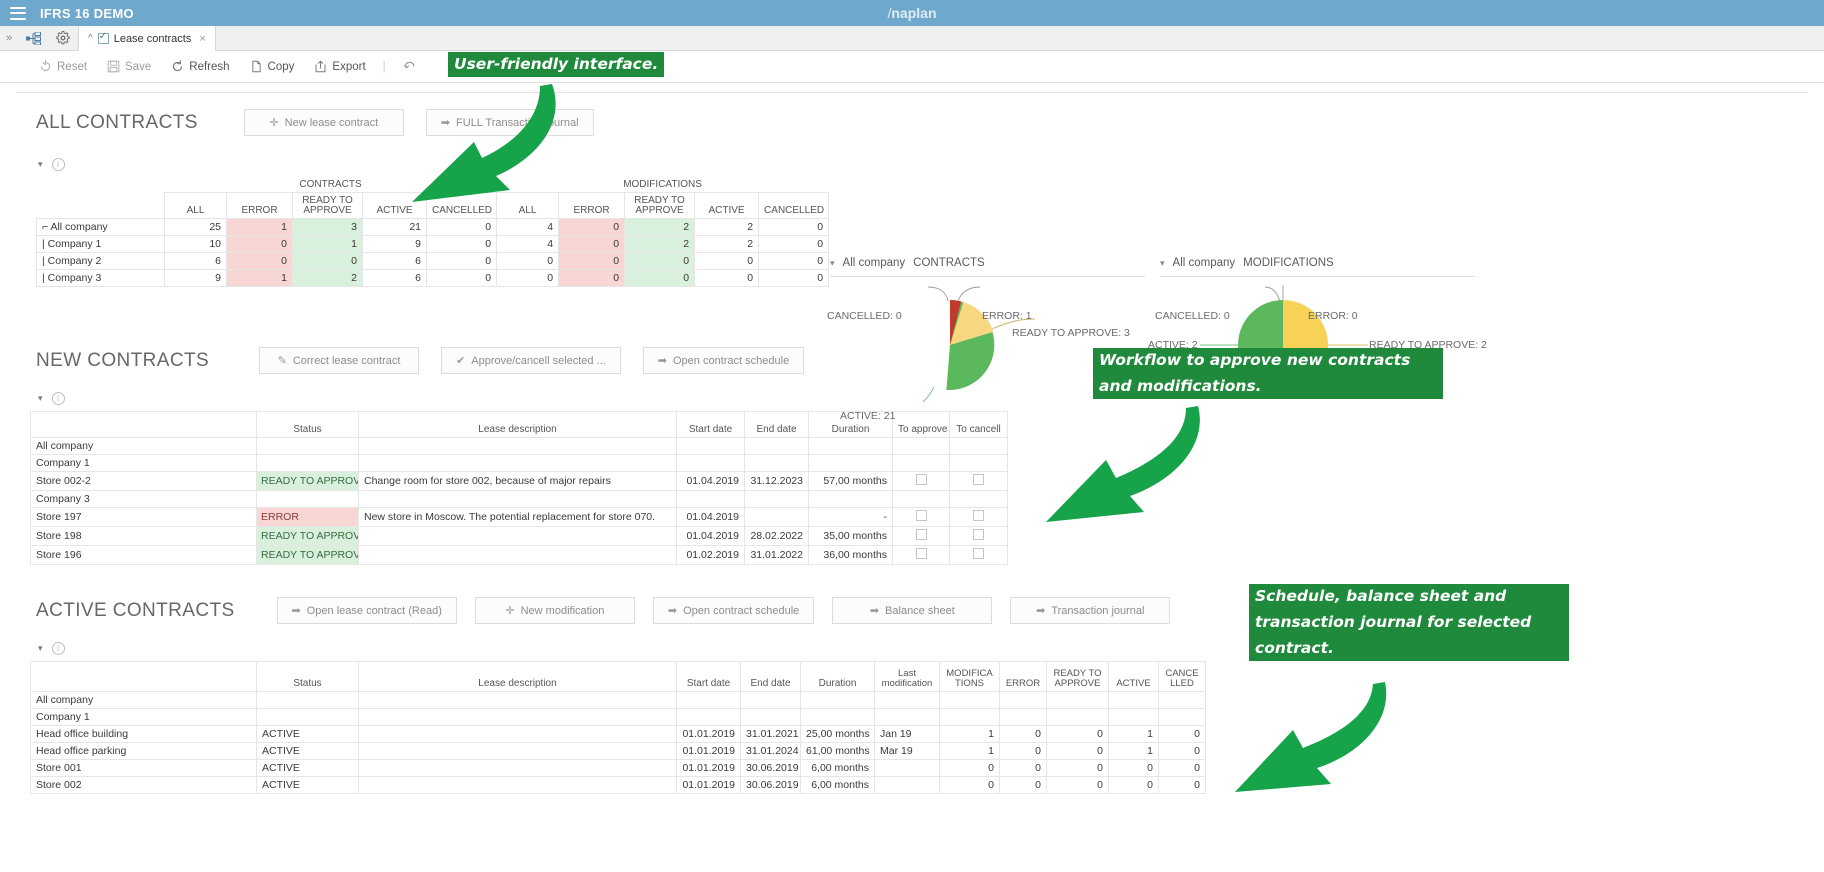 This screenshot has width=1824, height=872. What do you see at coordinates (907, 768) in the screenshot?
I see `cell-last-mod` at bounding box center [907, 768].